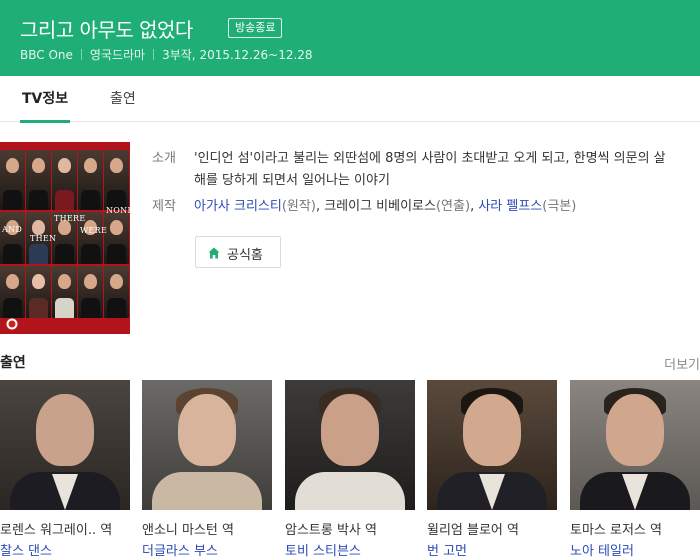  I want to click on cast-actor-link: 번 고먼, so click(447, 549).